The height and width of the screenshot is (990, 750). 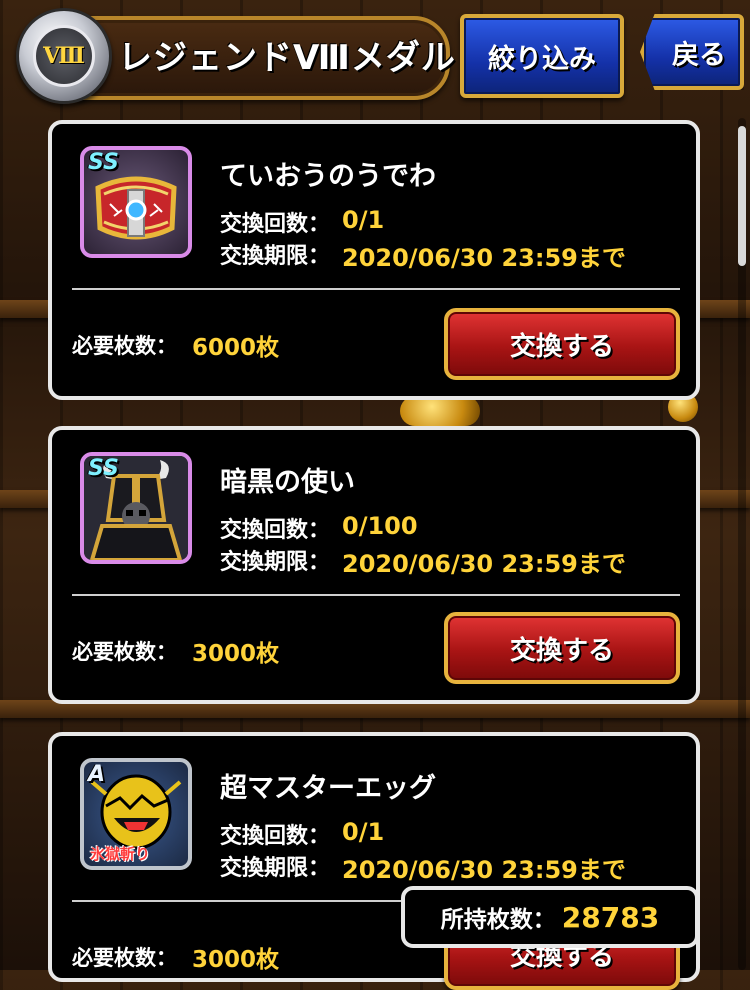 I want to click on required-medals-value: 6000枚, so click(x=236, y=348).